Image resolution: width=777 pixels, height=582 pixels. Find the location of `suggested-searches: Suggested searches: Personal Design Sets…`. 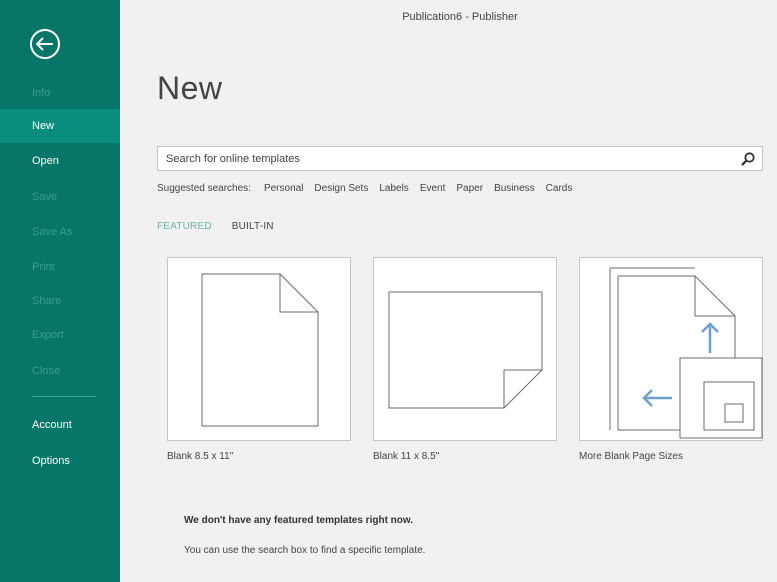

suggested-searches: Suggested searches: Personal Design Sets… is located at coordinates (364, 188).